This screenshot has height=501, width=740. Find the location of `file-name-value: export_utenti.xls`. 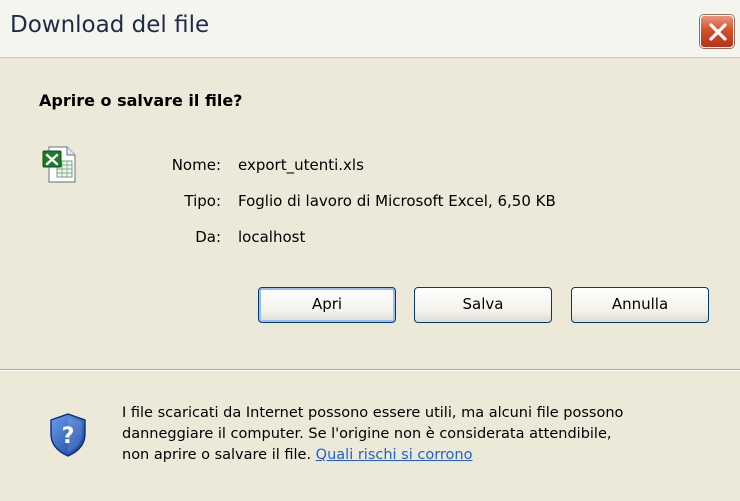

file-name-value: export_utenti.xls is located at coordinates (301, 165).